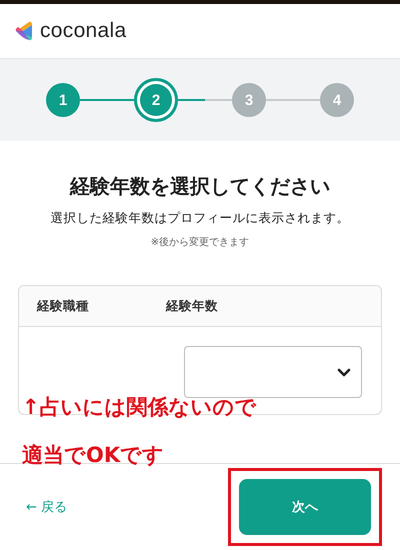  What do you see at coordinates (63, 306) in the screenshot?
I see `column-header: 経験職種` at bounding box center [63, 306].